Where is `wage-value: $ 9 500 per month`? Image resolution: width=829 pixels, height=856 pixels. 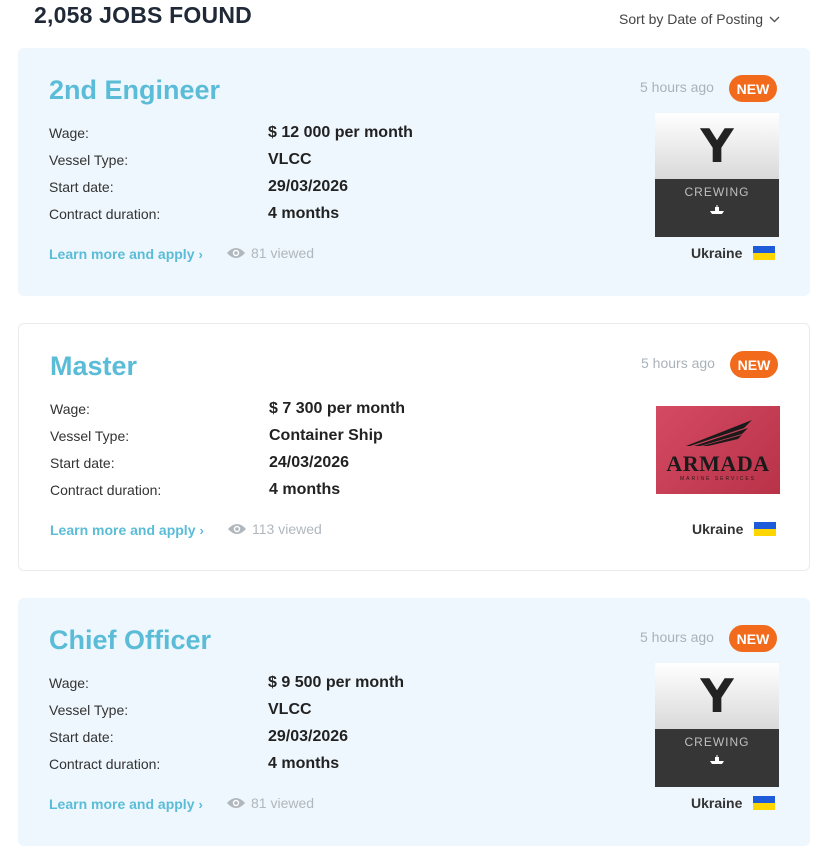
wage-value: $ 9 500 per month is located at coordinates (336, 682).